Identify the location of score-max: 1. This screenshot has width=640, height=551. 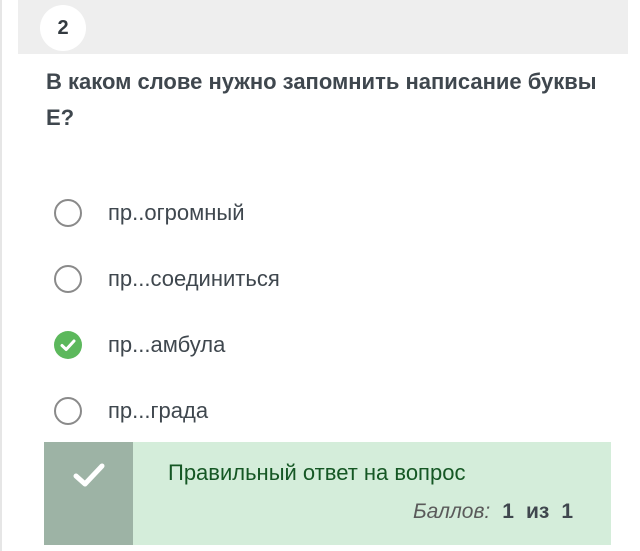
(567, 511).